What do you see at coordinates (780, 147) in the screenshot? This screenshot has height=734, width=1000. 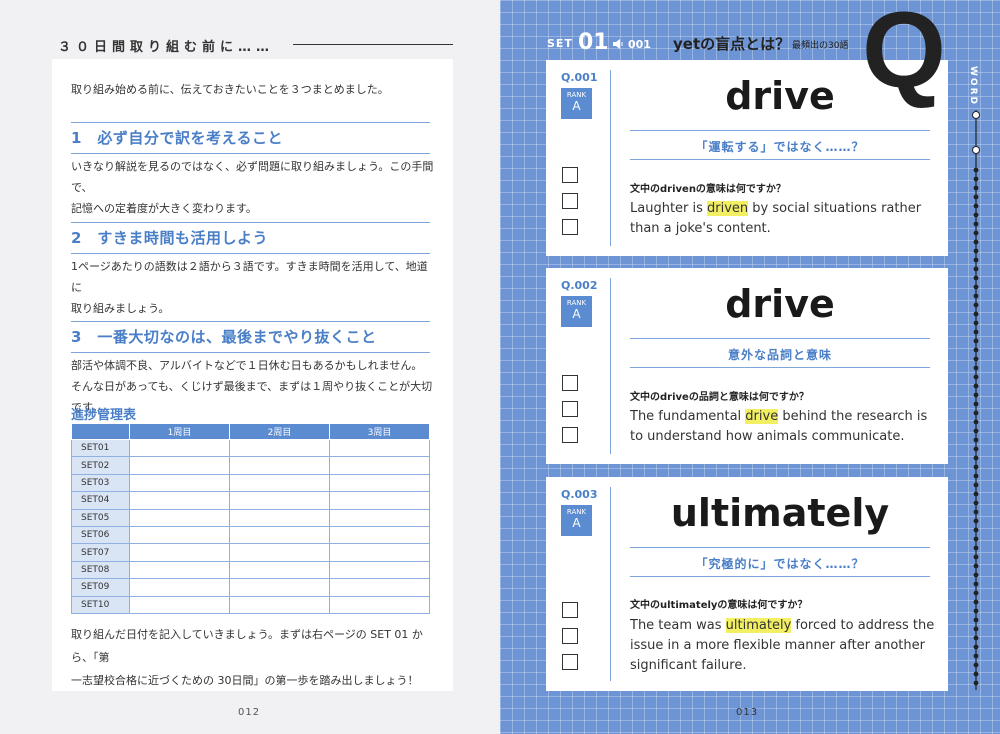 I see `hint-text: 「運転する」ではなく……？` at bounding box center [780, 147].